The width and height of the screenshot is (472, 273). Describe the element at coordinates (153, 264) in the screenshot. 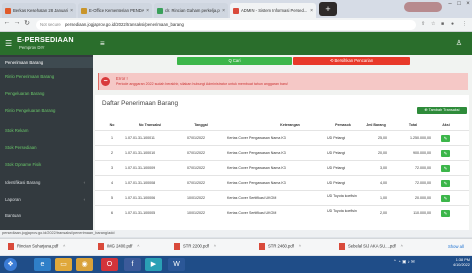

I see `media-icon: ▶` at that location.